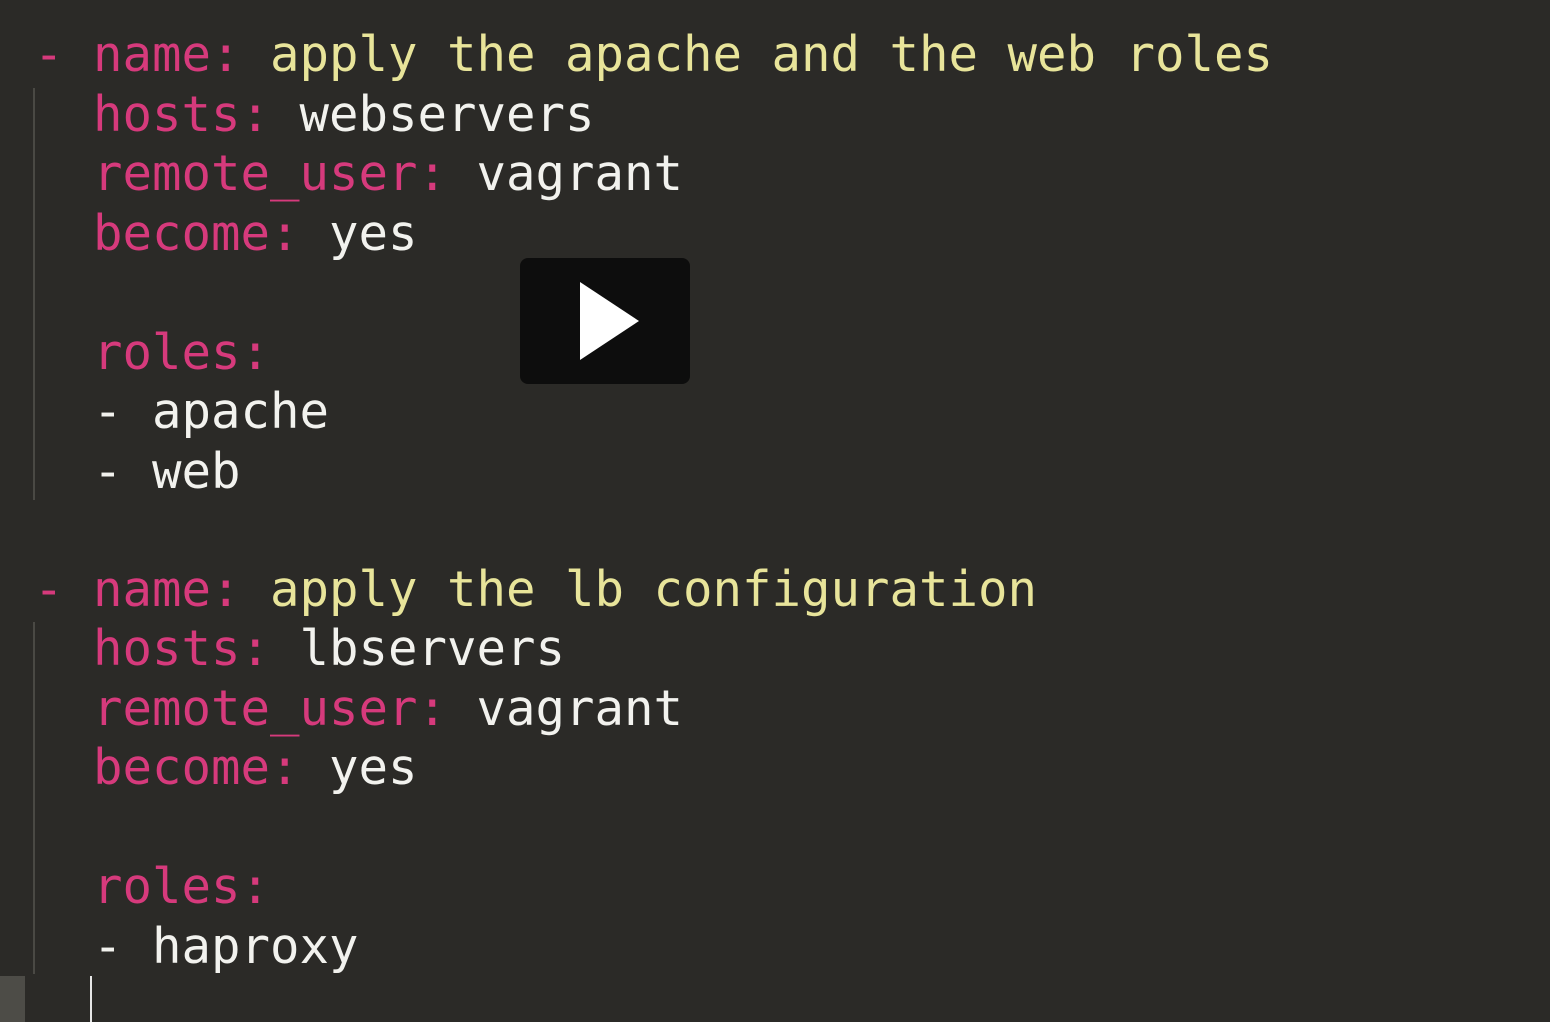 The image size is (1550, 1022). I want to click on current-line-marker, so click(12, 999).